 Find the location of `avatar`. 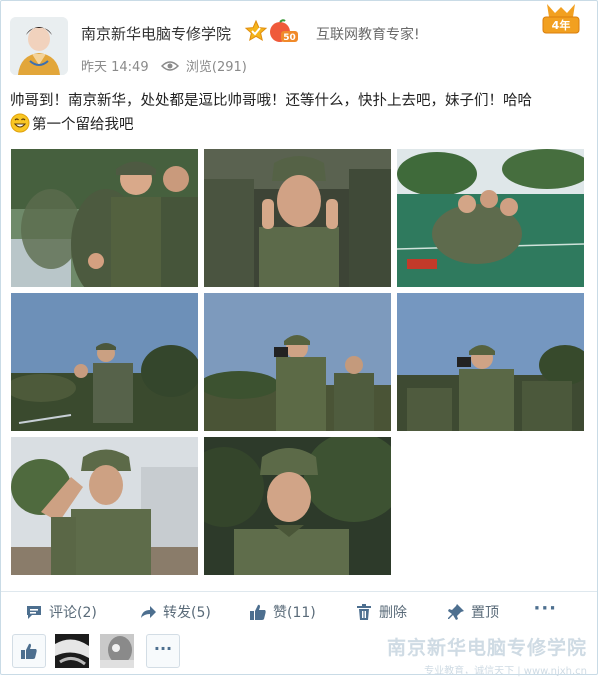

avatar is located at coordinates (39, 46).